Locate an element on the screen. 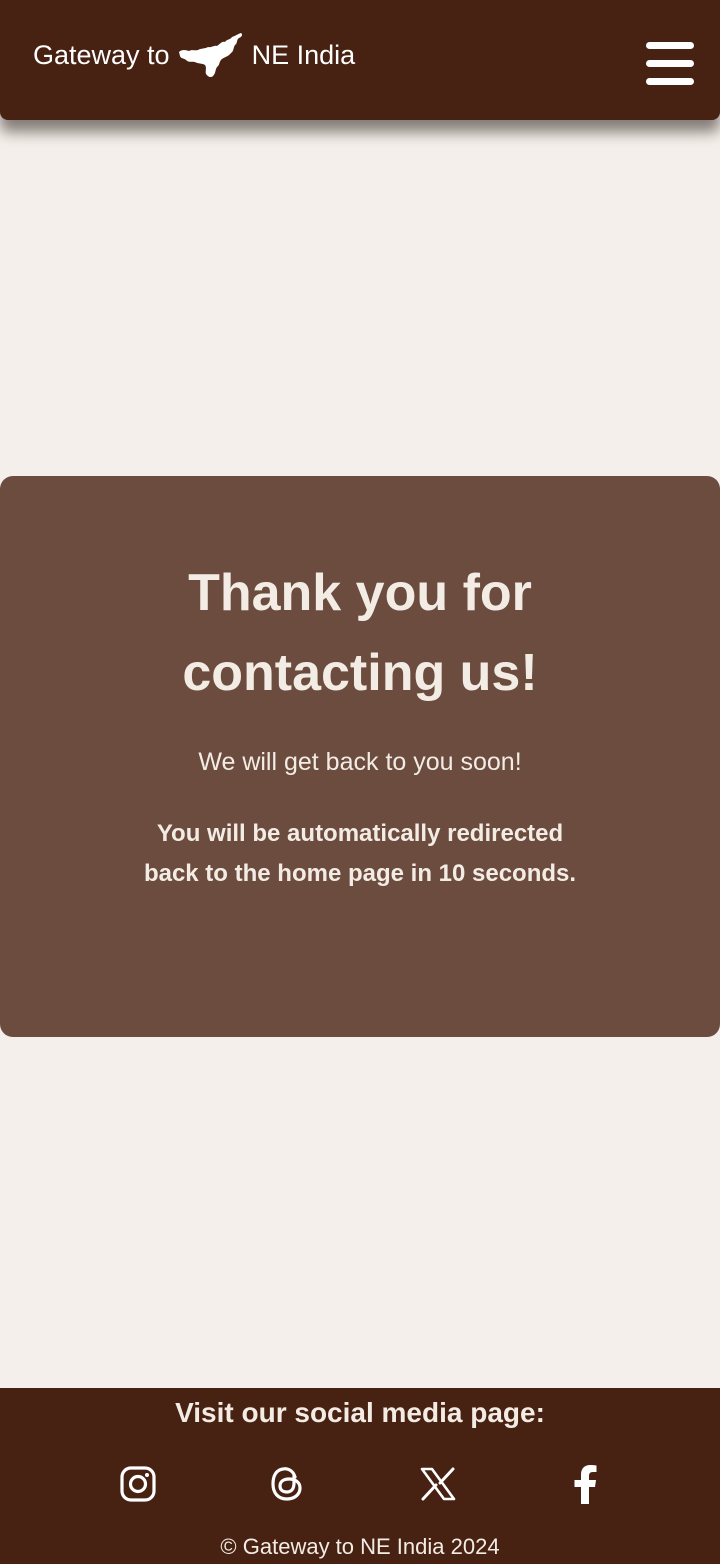 The height and width of the screenshot is (1564, 720). hamburger-menu-icon is located at coordinates (670, 64).